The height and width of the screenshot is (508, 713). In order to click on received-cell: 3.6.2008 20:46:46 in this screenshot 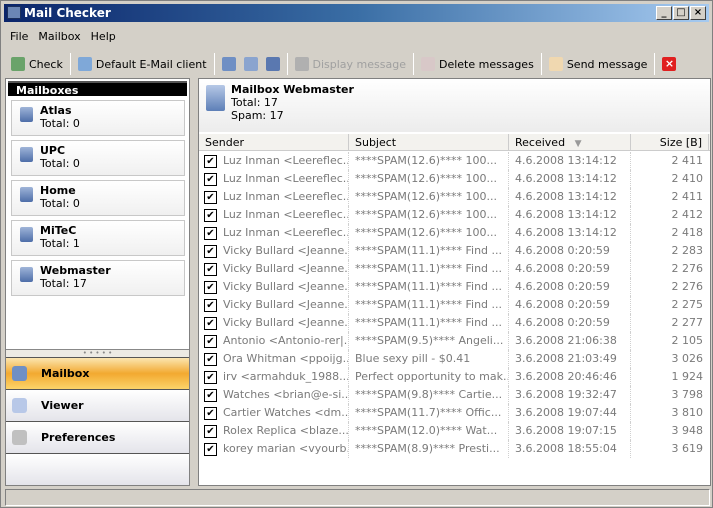, I will do `click(570, 377)`.